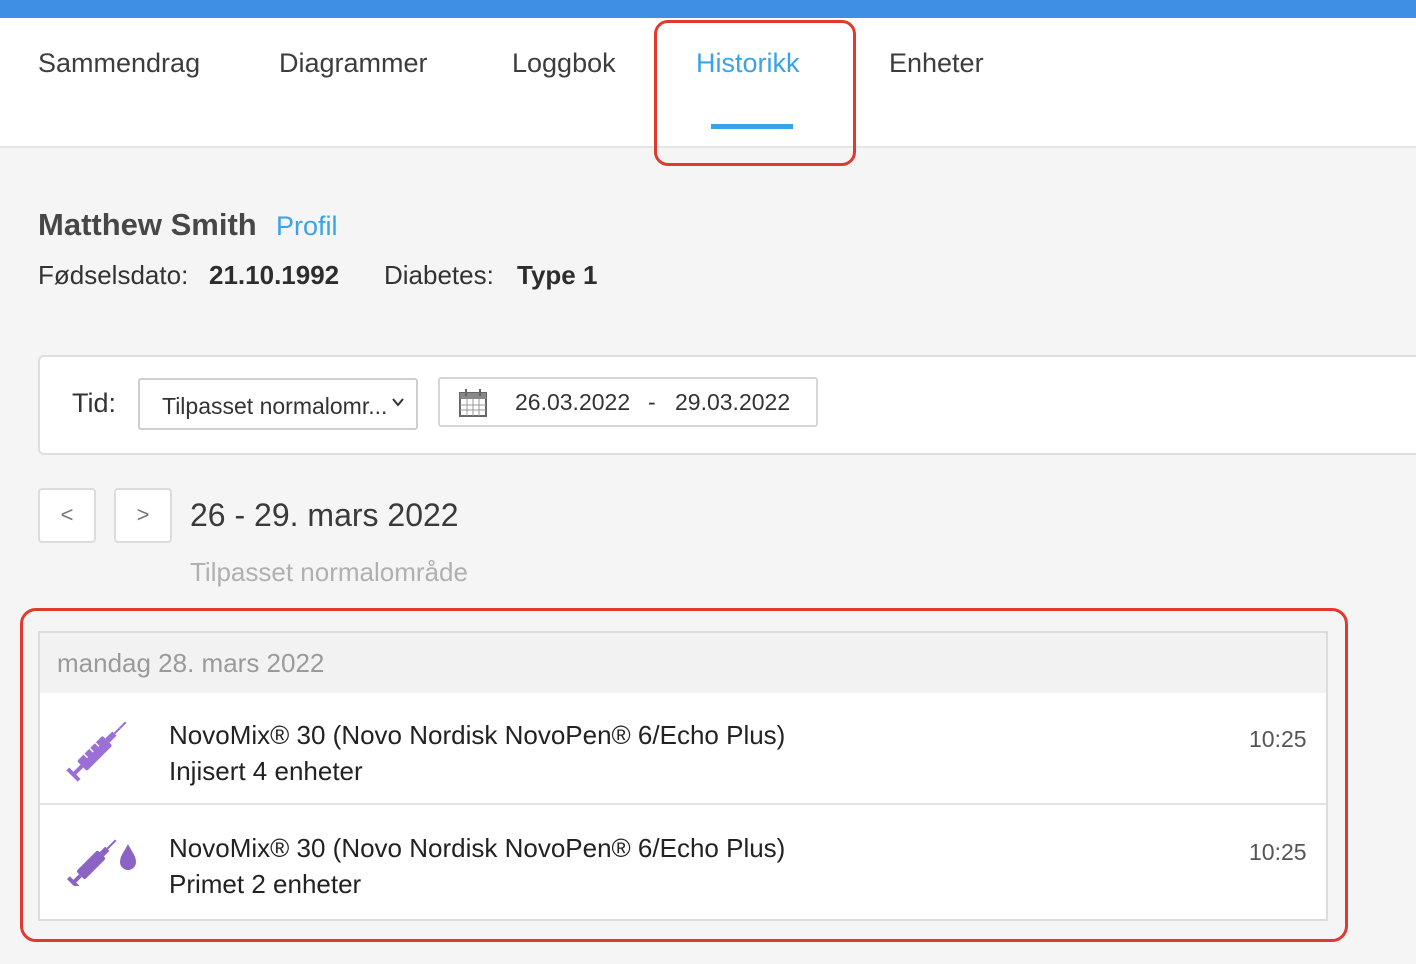 Image resolution: width=1416 pixels, height=964 pixels. Describe the element at coordinates (755, 93) in the screenshot. I see `highlight-box-tab` at that location.